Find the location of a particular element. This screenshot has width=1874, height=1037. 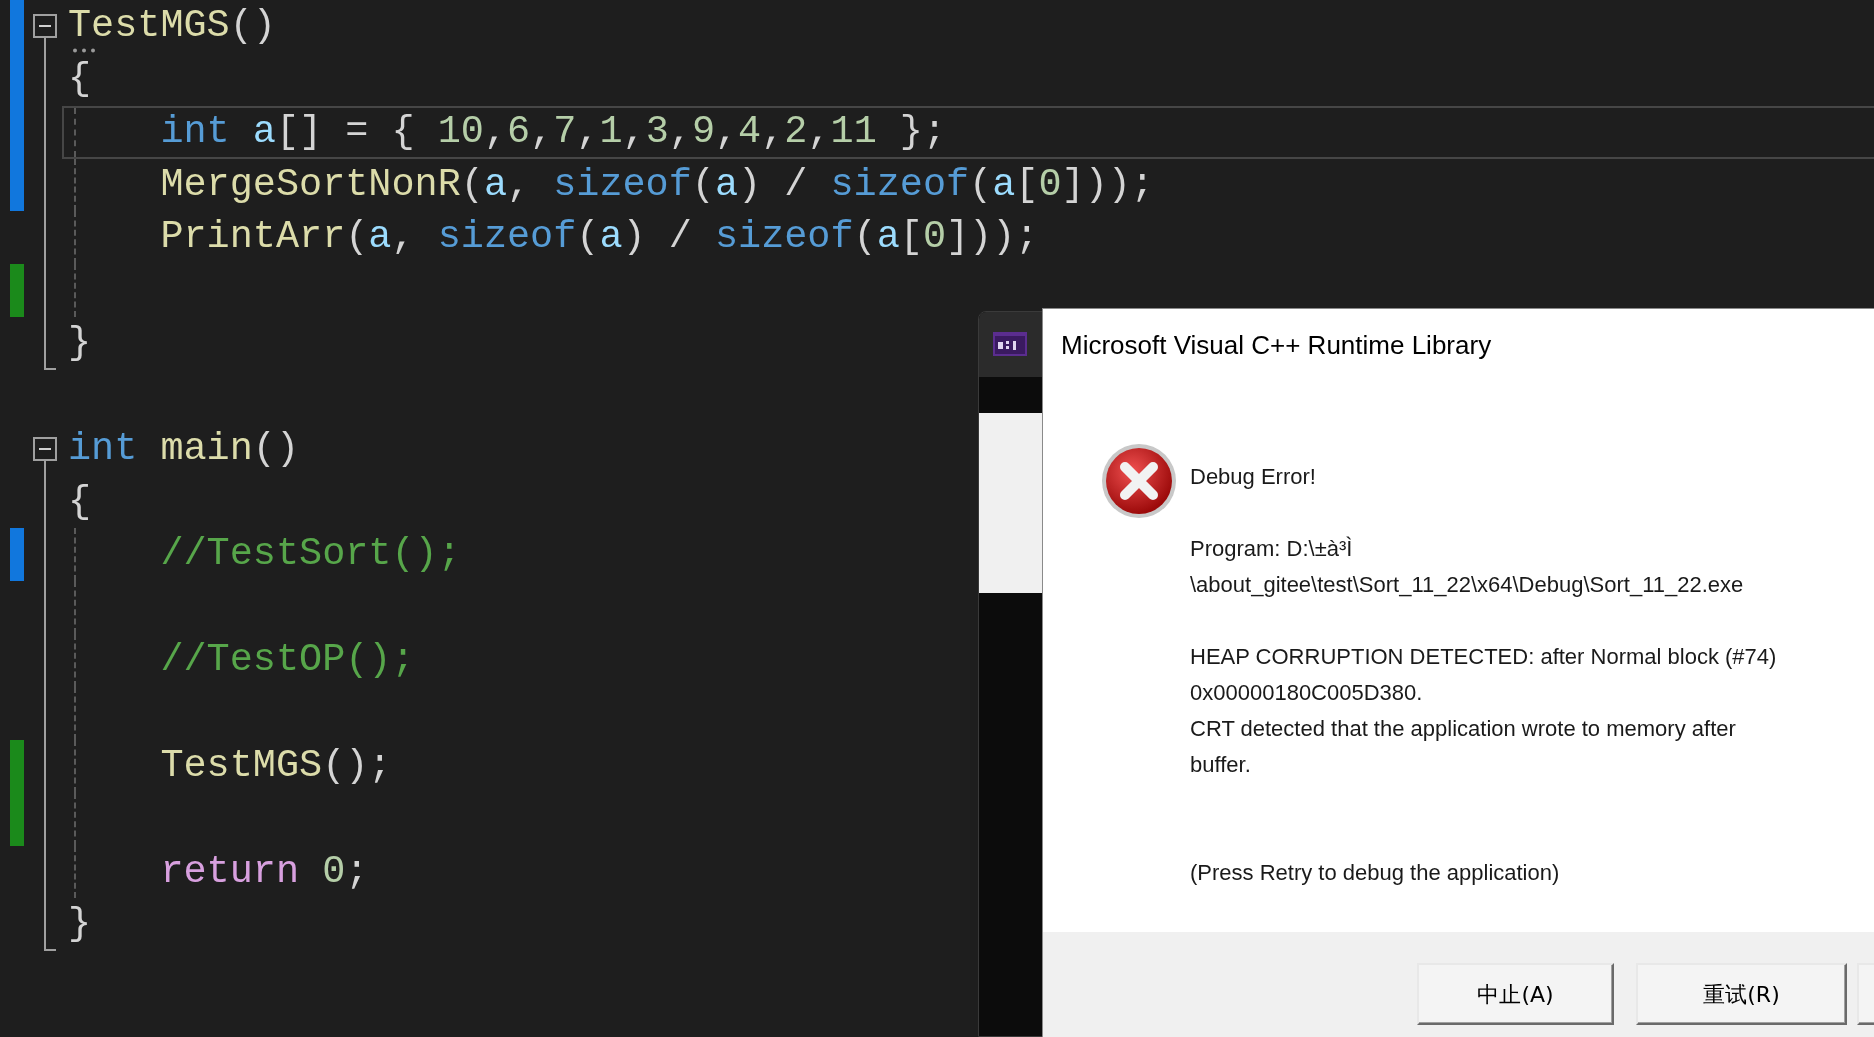

code-line: int main() is located at coordinates (184, 448).